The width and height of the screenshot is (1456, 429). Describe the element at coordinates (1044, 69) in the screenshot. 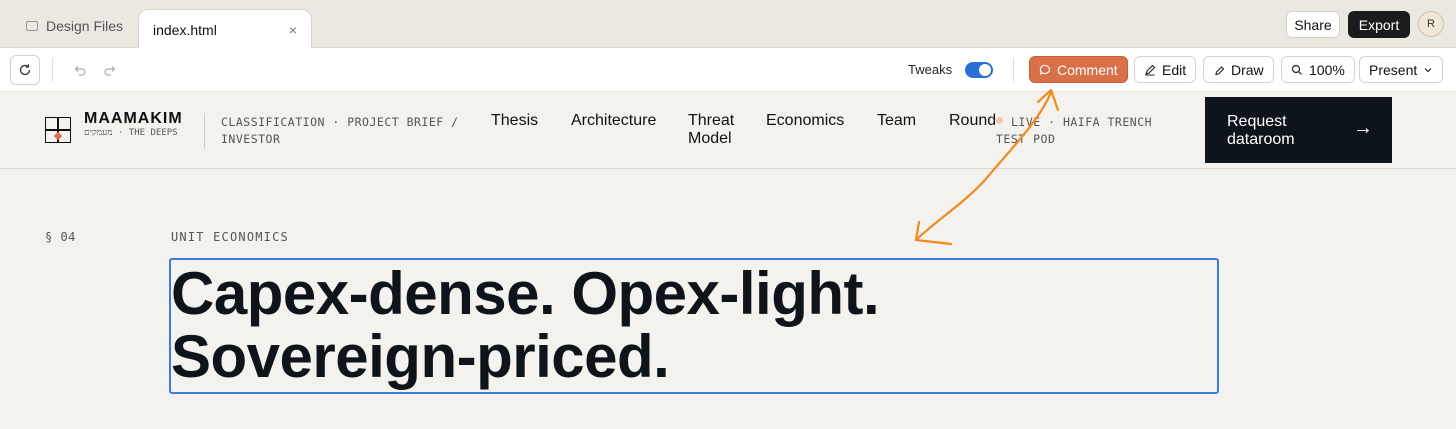

I see `comment-icon` at that location.